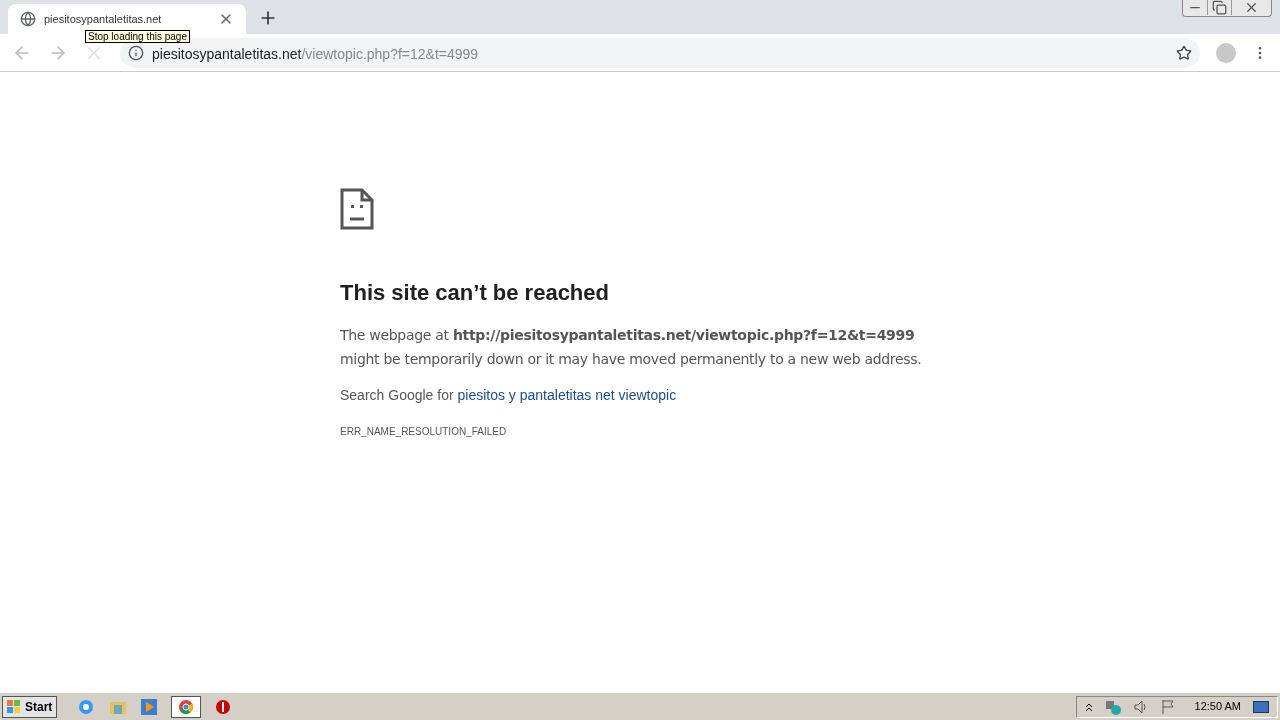 The image size is (1280, 720). What do you see at coordinates (424, 432) in the screenshot?
I see `error-code: ERR_NAME_RESOLUTION_FAILED` at bounding box center [424, 432].